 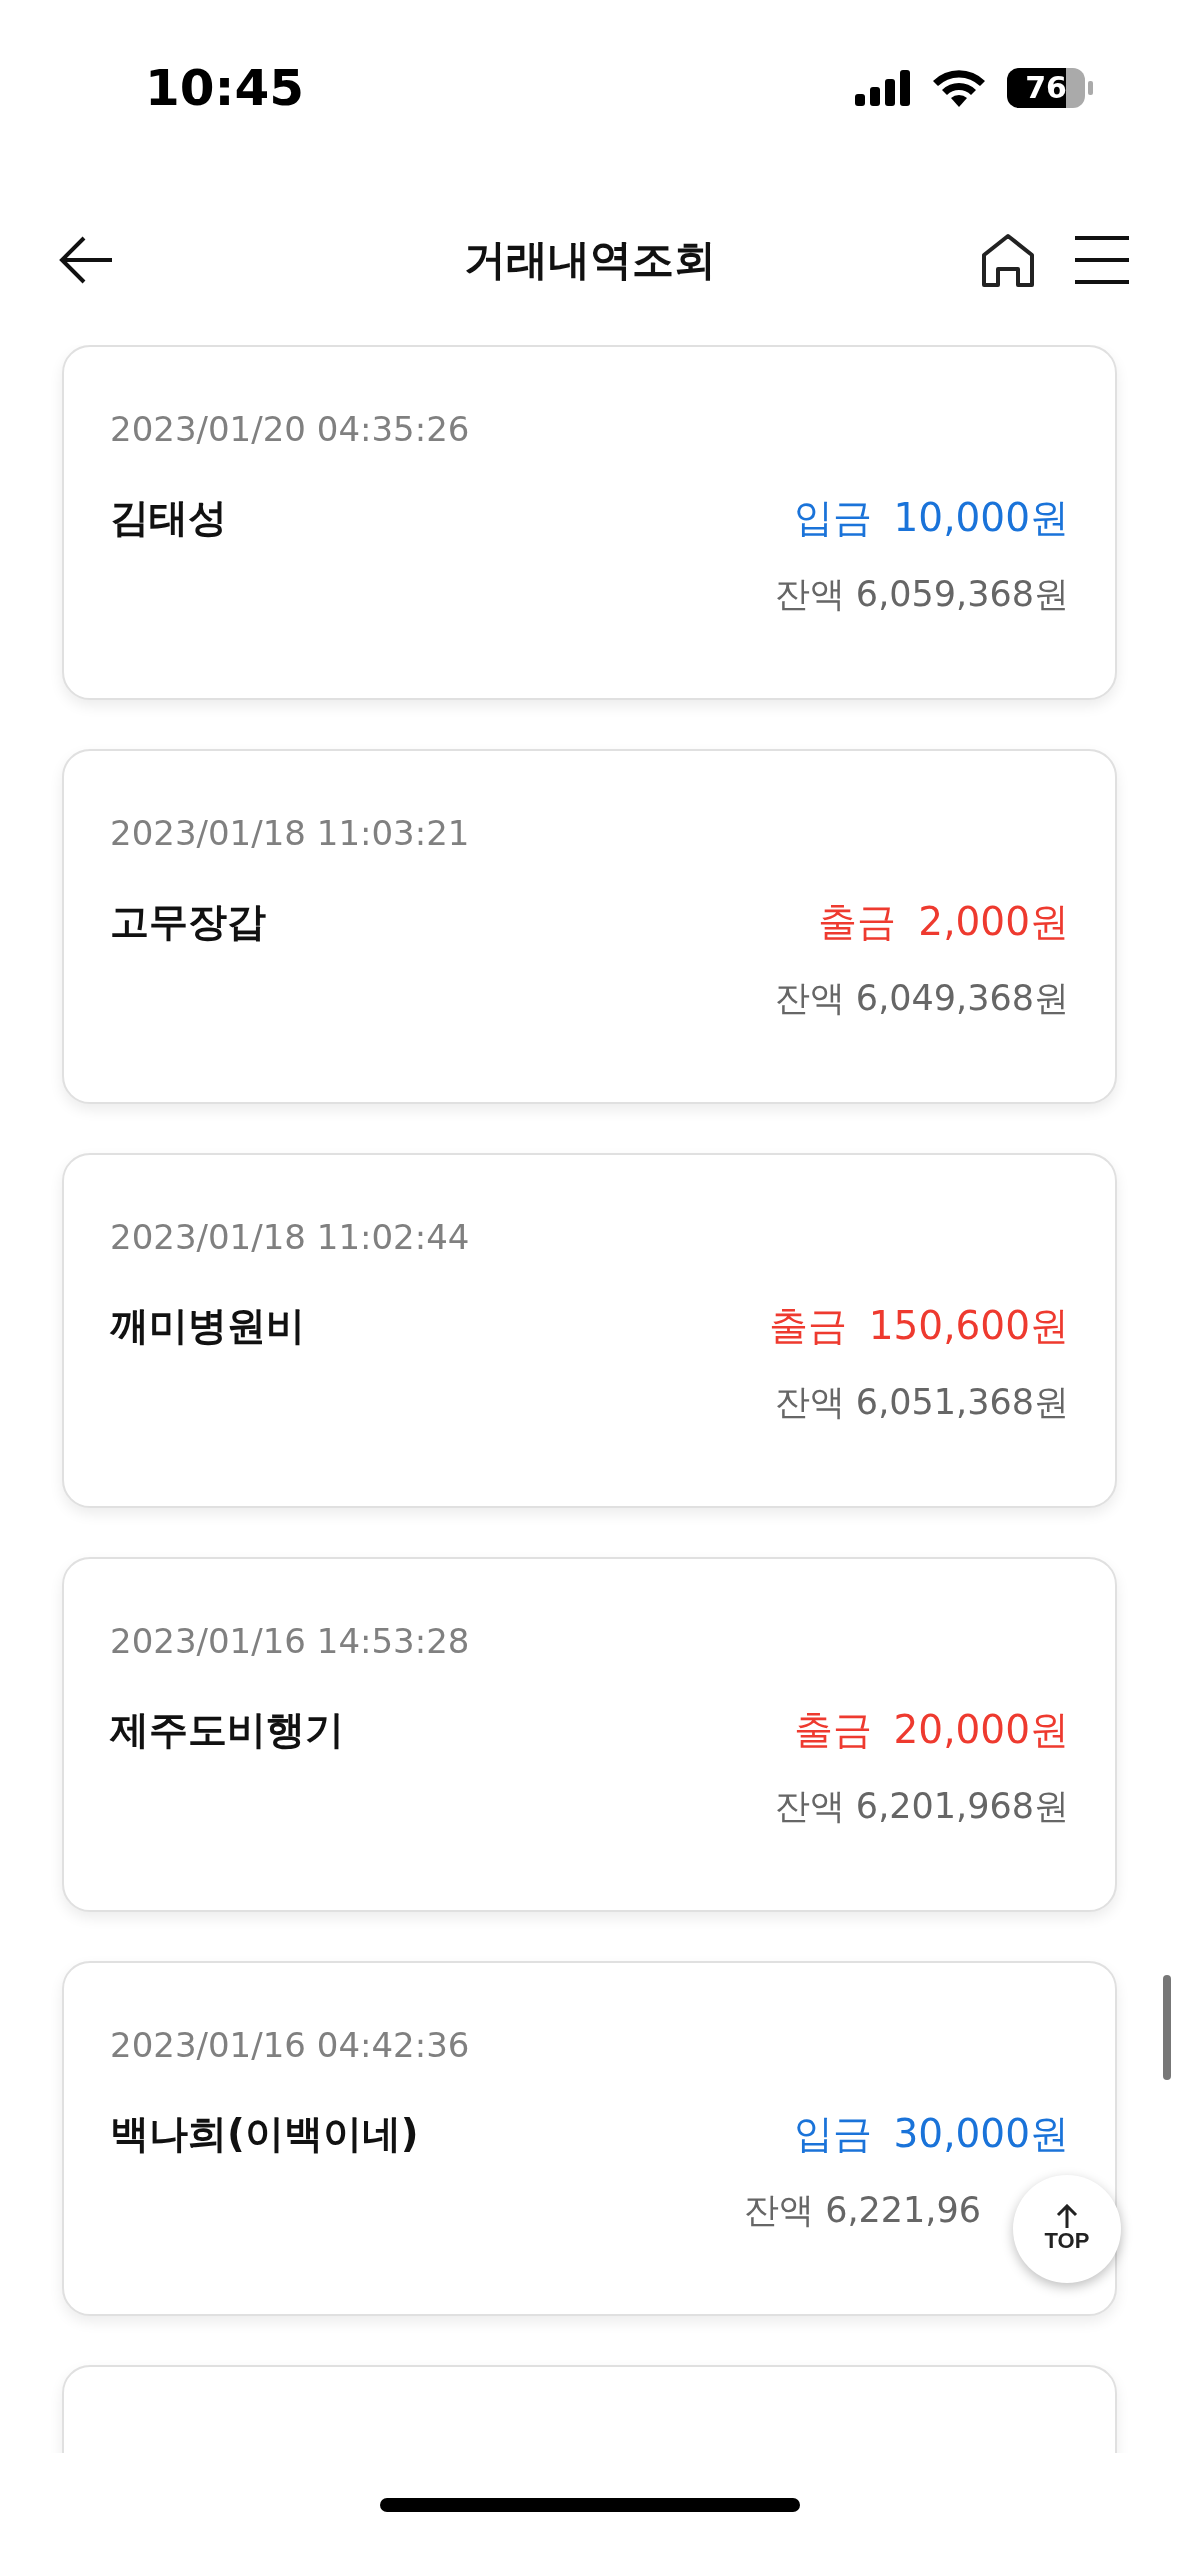 I want to click on balance-text: 잔액 6,221,96, so click(x=862, y=2210).